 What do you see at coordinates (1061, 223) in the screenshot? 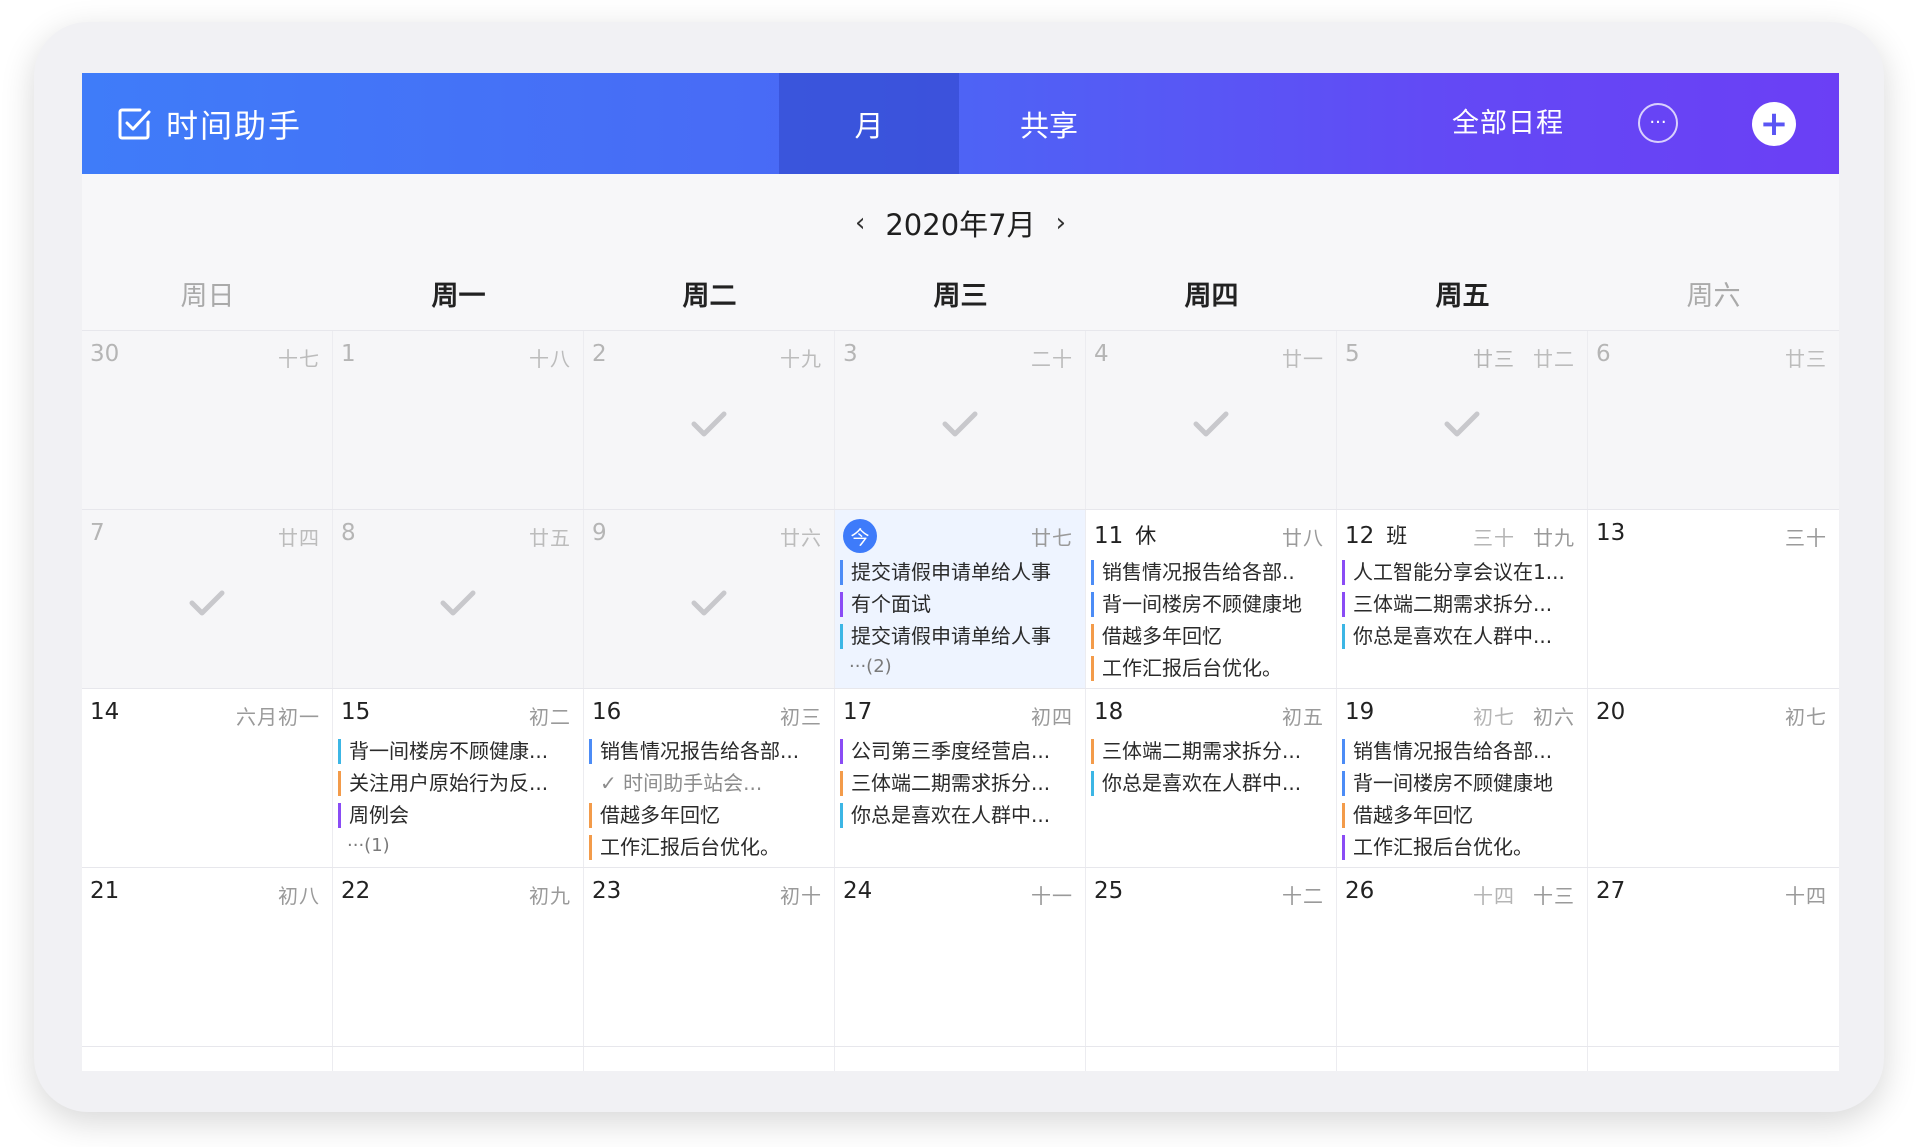
I see `next-month-icon: ›` at bounding box center [1061, 223].